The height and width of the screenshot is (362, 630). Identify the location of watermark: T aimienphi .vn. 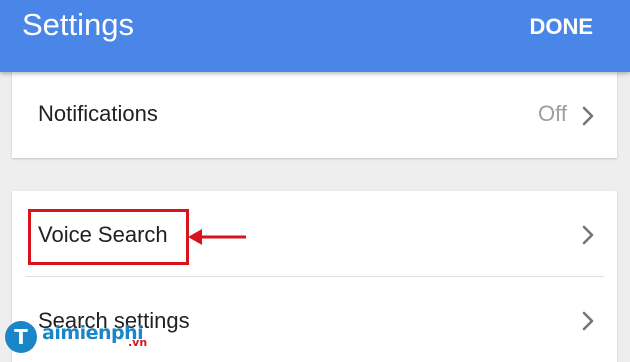
(94, 338).